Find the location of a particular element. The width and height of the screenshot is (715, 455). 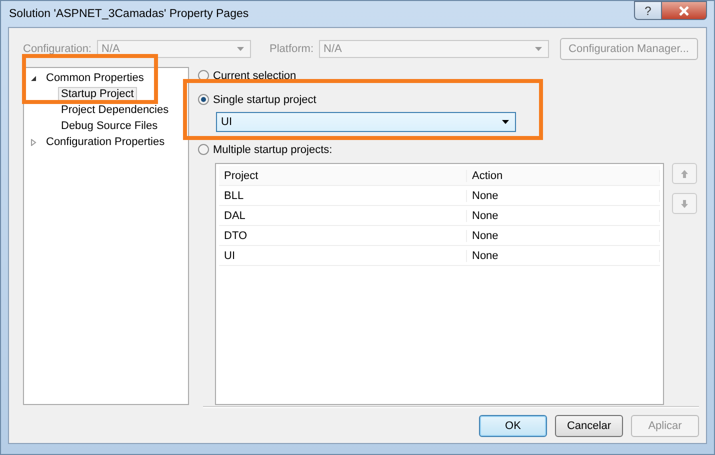

tree-item: Common Properties is located at coordinates (95, 78).